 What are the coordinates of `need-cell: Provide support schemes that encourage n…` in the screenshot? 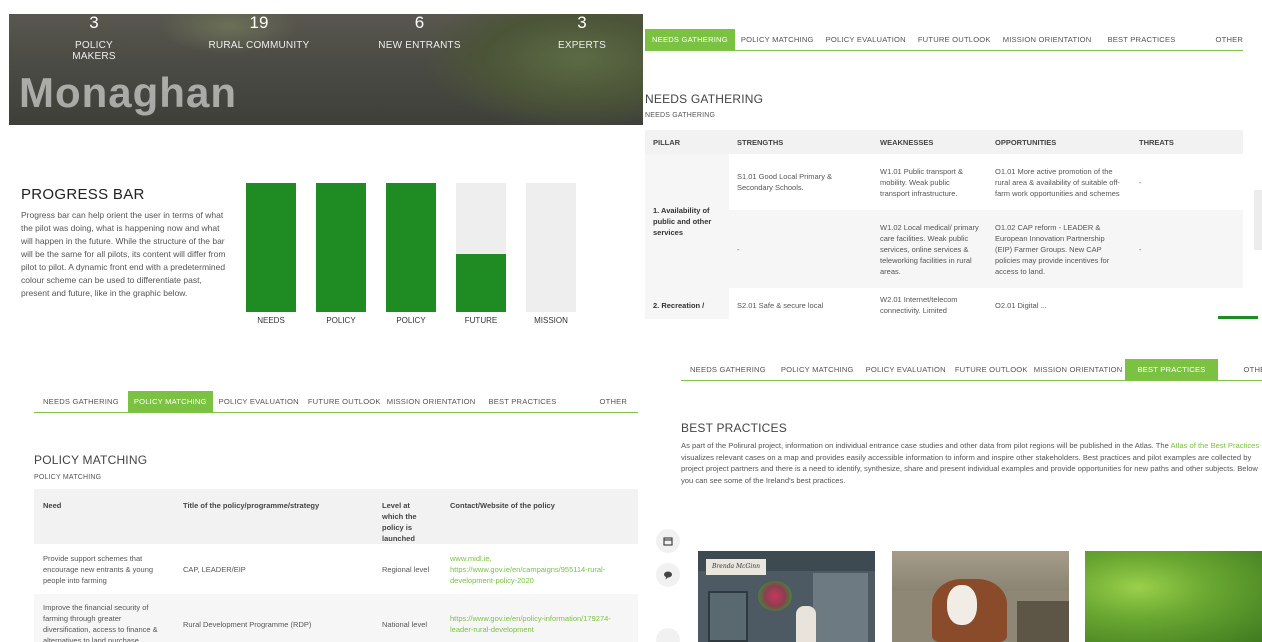 It's located at (98, 569).